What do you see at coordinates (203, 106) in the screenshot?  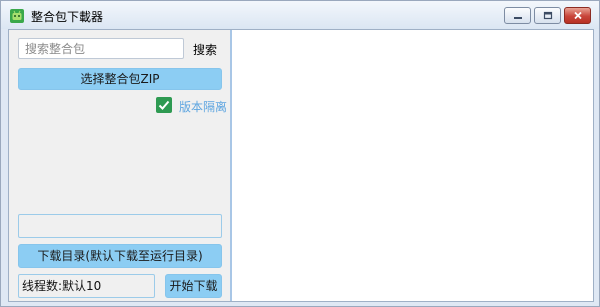 I see `version-isolation-label: 版本隔离` at bounding box center [203, 106].